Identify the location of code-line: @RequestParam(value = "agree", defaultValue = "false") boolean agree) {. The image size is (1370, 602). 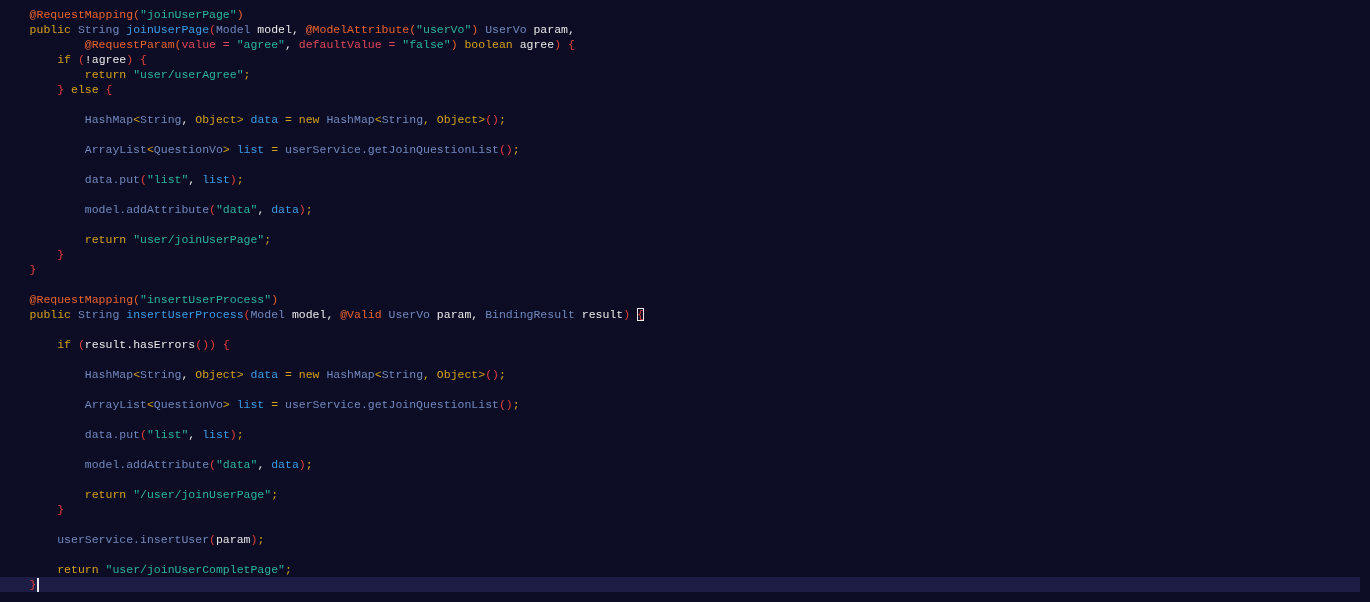
(329, 44).